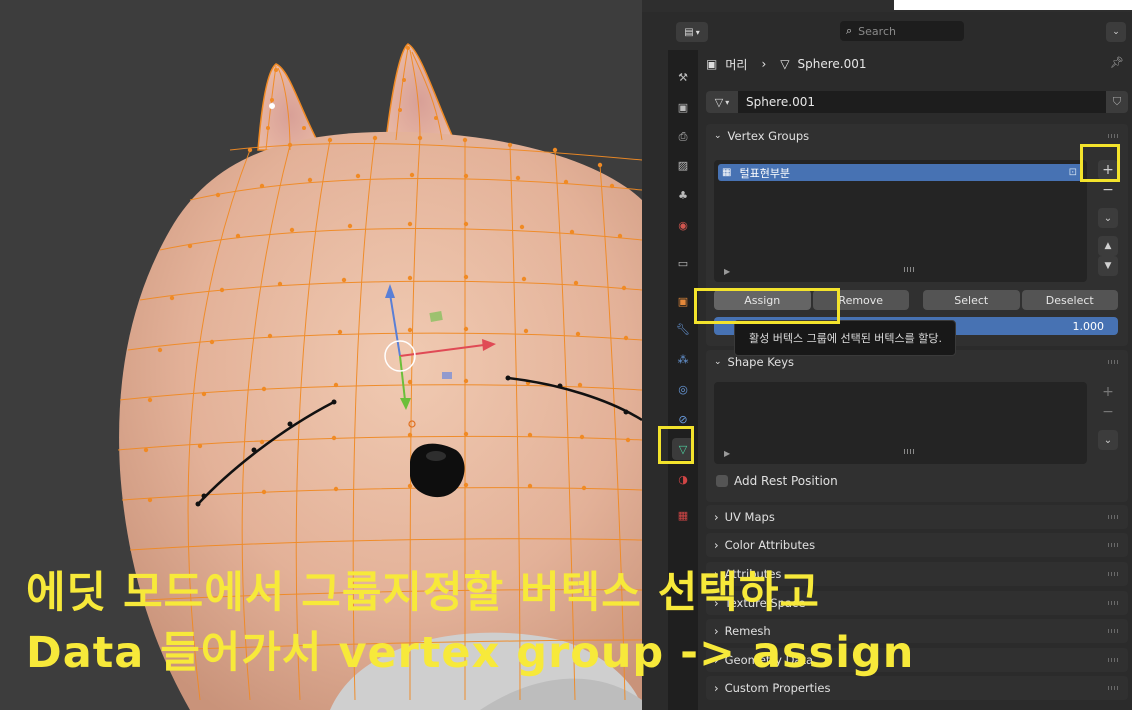 This screenshot has height=710, width=1132. What do you see at coordinates (900, 221) in the screenshot?
I see `vertex-group-list: ▦ 털표현부분 ⊡ ▶` at bounding box center [900, 221].